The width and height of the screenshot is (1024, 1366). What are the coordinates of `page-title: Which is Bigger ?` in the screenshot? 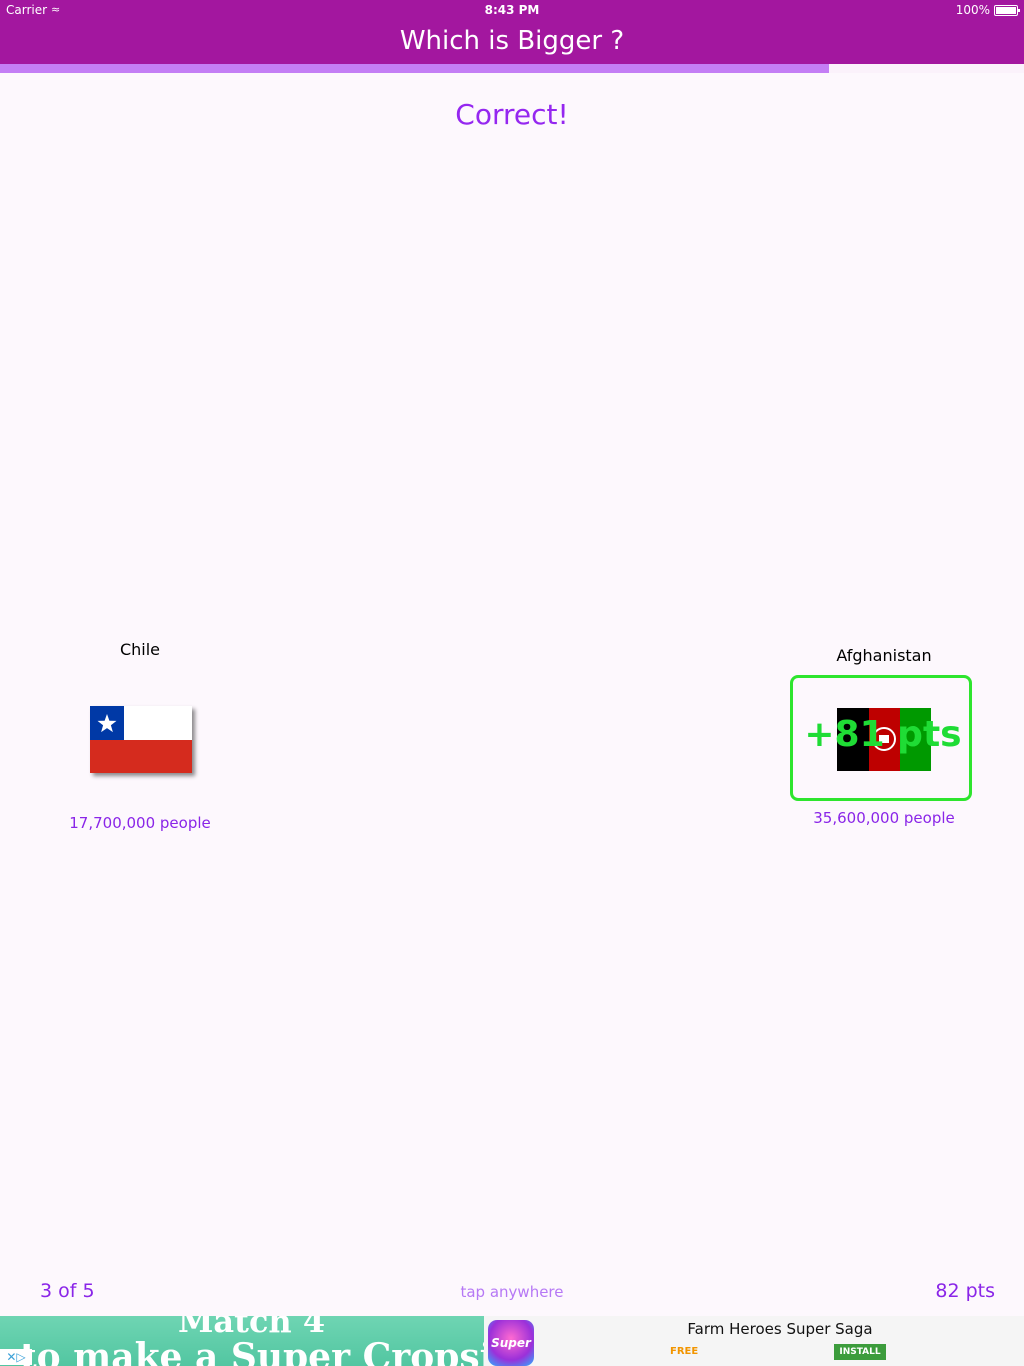 It's located at (512, 41).